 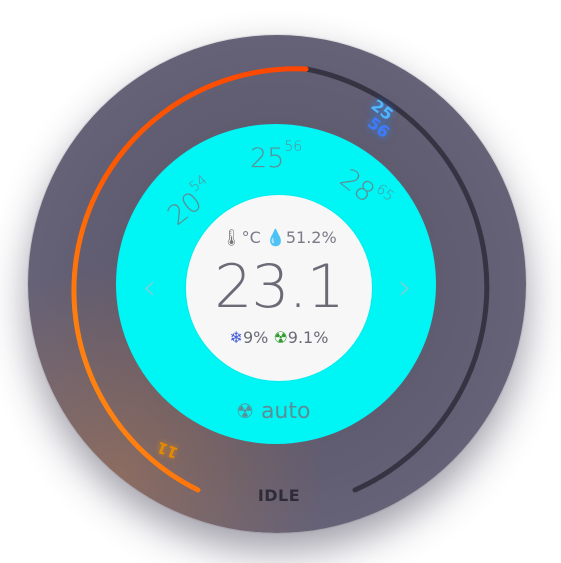 I want to click on chevron-left-icon: ‹, so click(x=149, y=288).